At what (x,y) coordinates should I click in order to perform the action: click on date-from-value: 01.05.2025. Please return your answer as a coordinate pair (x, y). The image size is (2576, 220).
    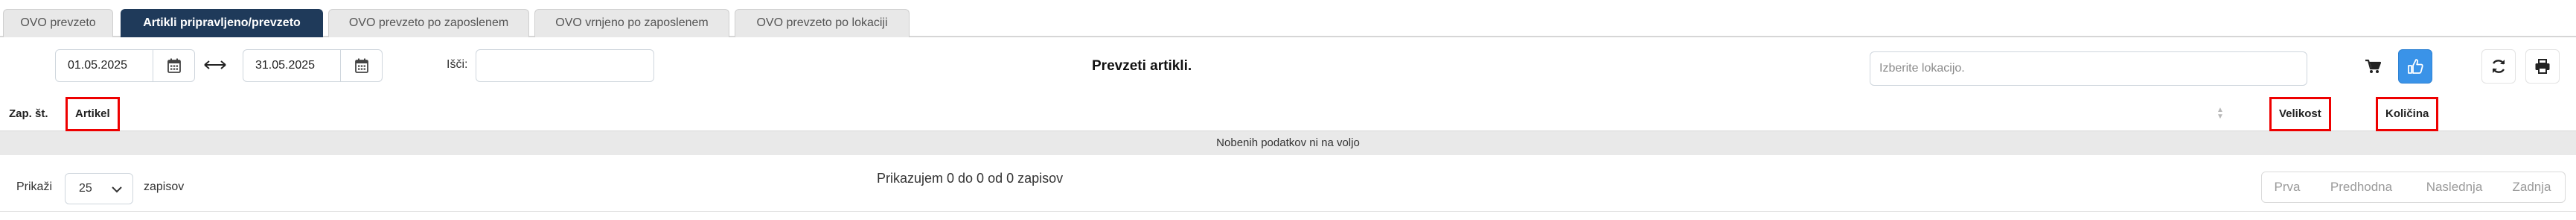
    Looking at the image, I should click on (97, 65).